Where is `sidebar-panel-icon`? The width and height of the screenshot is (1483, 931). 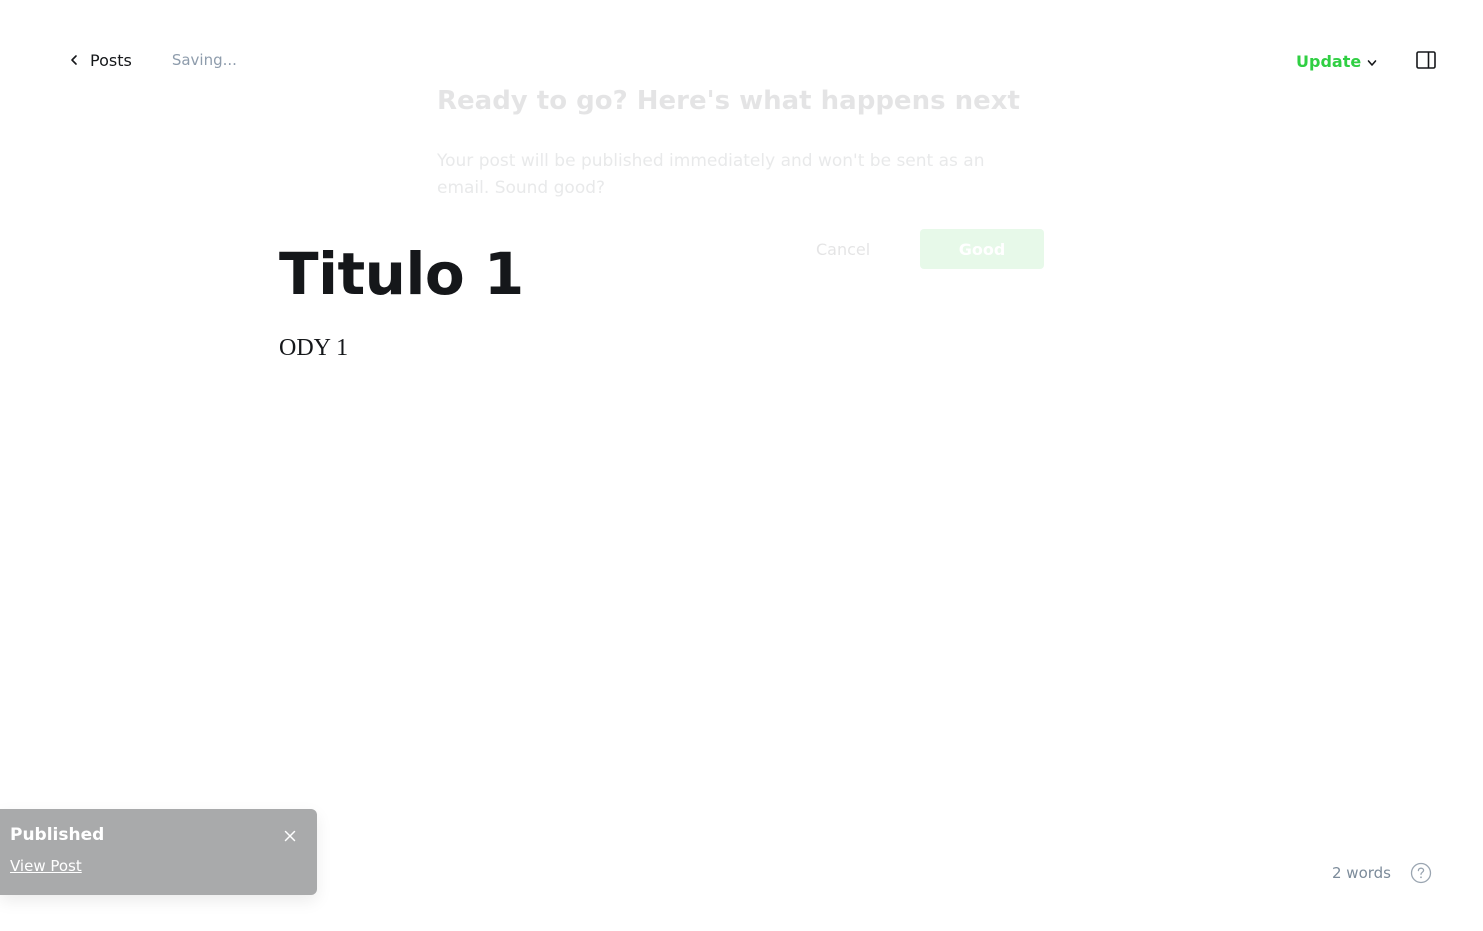 sidebar-panel-icon is located at coordinates (1426, 60).